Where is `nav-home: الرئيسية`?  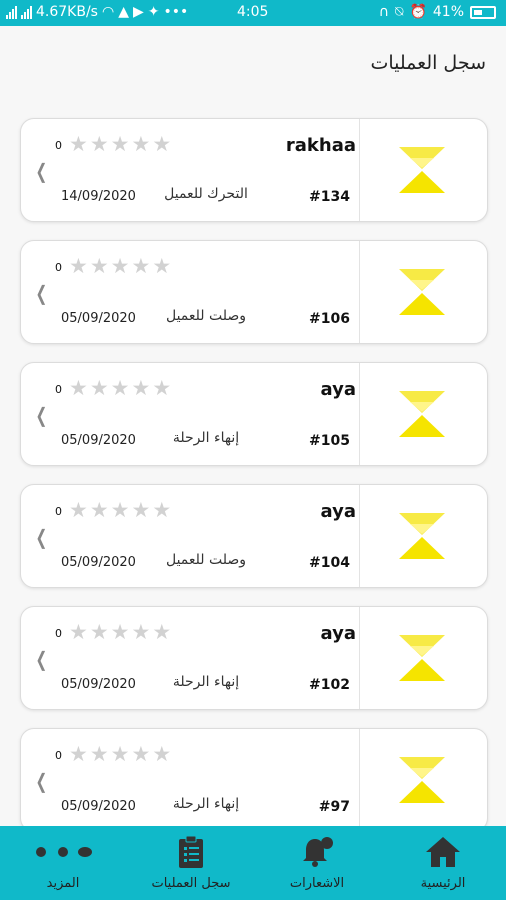
nav-home: الرئيسية is located at coordinates (443, 863).